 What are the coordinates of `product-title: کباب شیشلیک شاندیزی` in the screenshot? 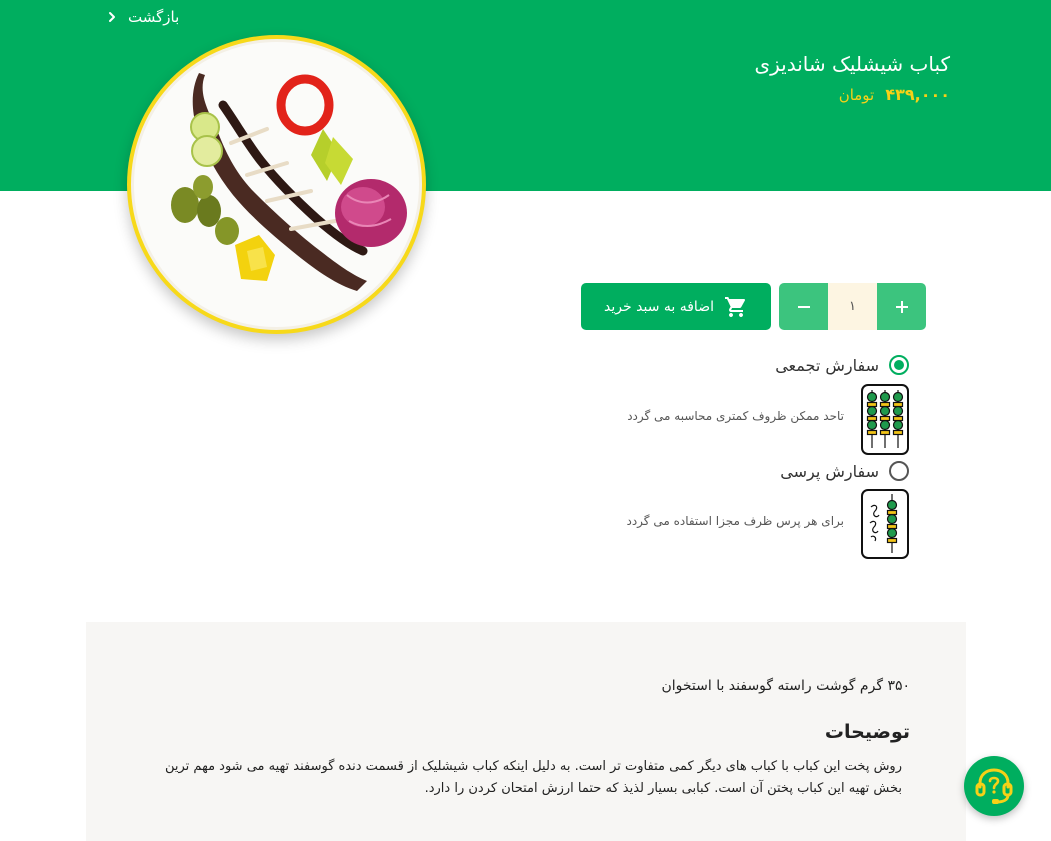 It's located at (852, 64).